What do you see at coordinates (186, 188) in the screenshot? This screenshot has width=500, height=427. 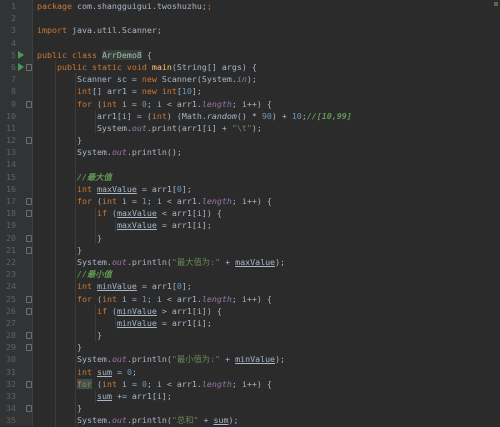 I see `code-token: ];` at bounding box center [186, 188].